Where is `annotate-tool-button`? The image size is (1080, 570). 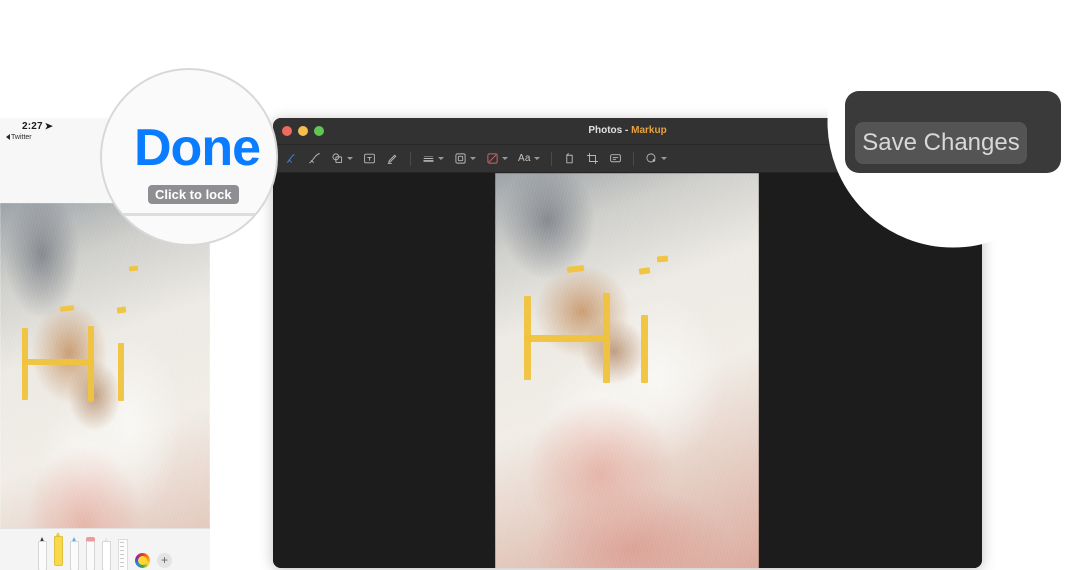 annotate-tool-button is located at coordinates (615, 159).